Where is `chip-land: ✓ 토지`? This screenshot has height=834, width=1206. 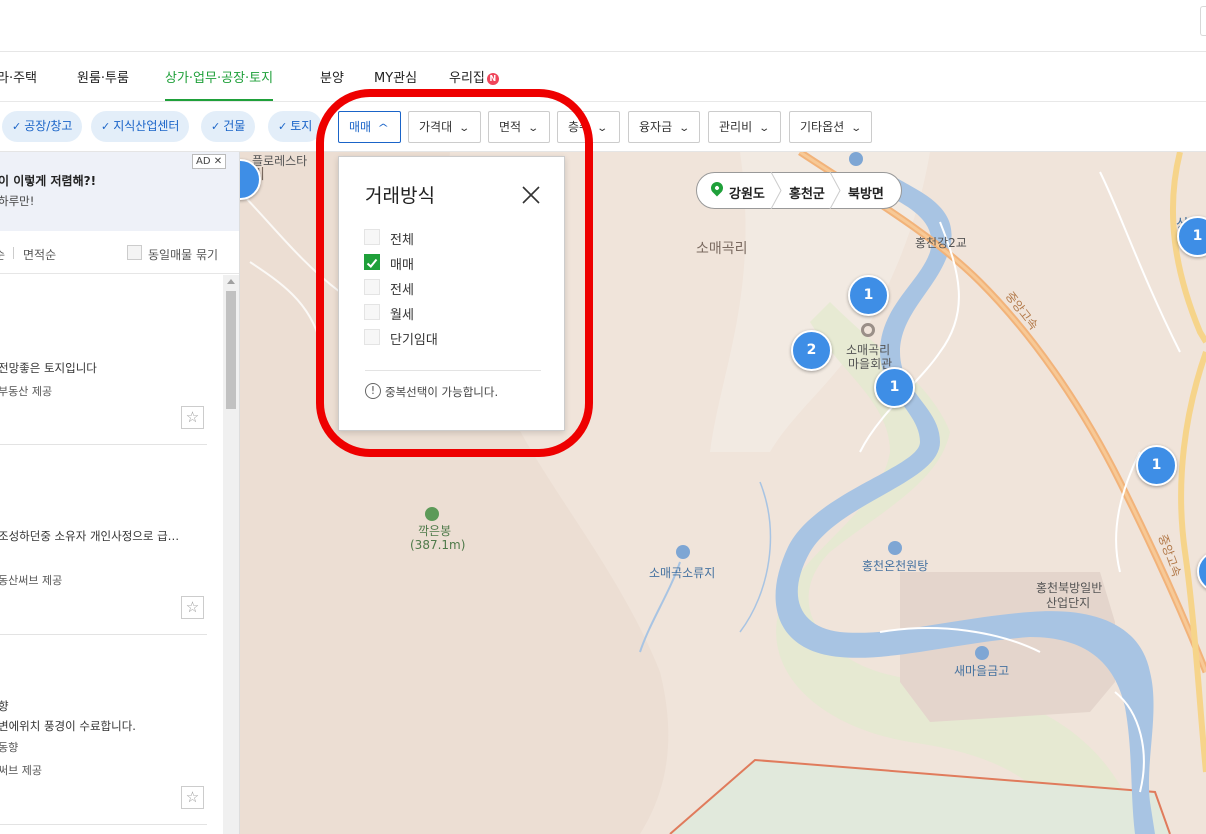 chip-land: ✓ 토지 is located at coordinates (295, 126).